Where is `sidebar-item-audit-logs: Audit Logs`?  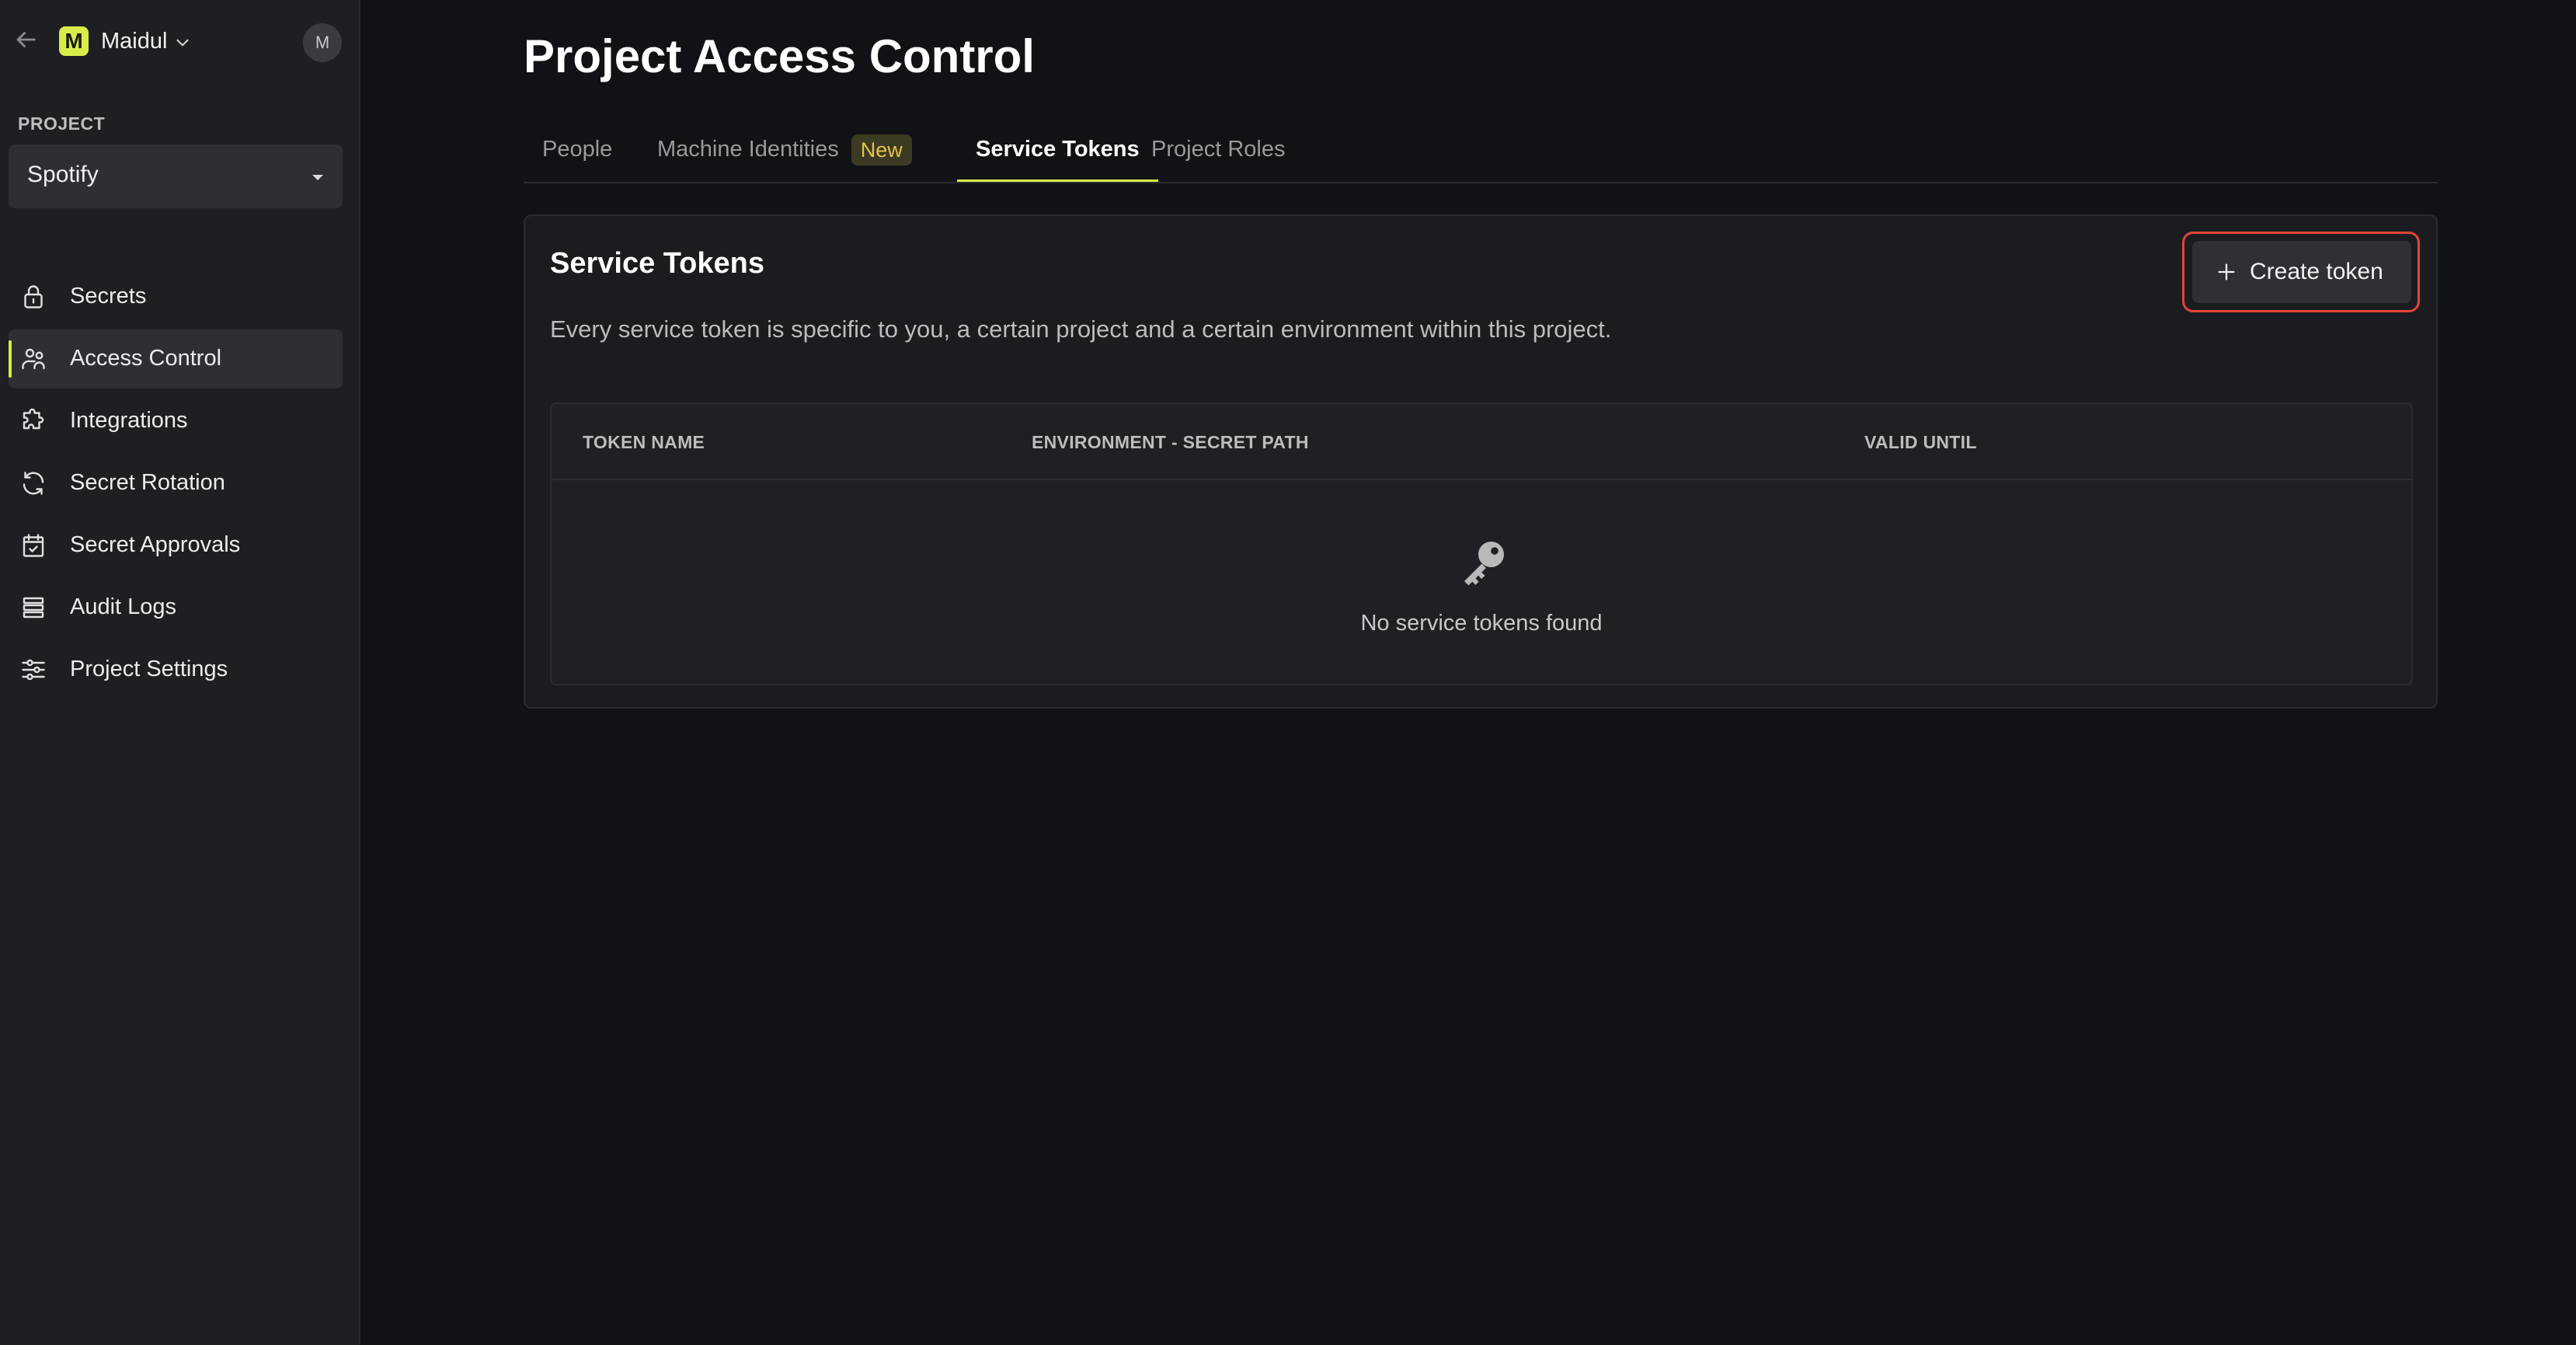
sidebar-item-audit-logs: Audit Logs is located at coordinates (176, 607).